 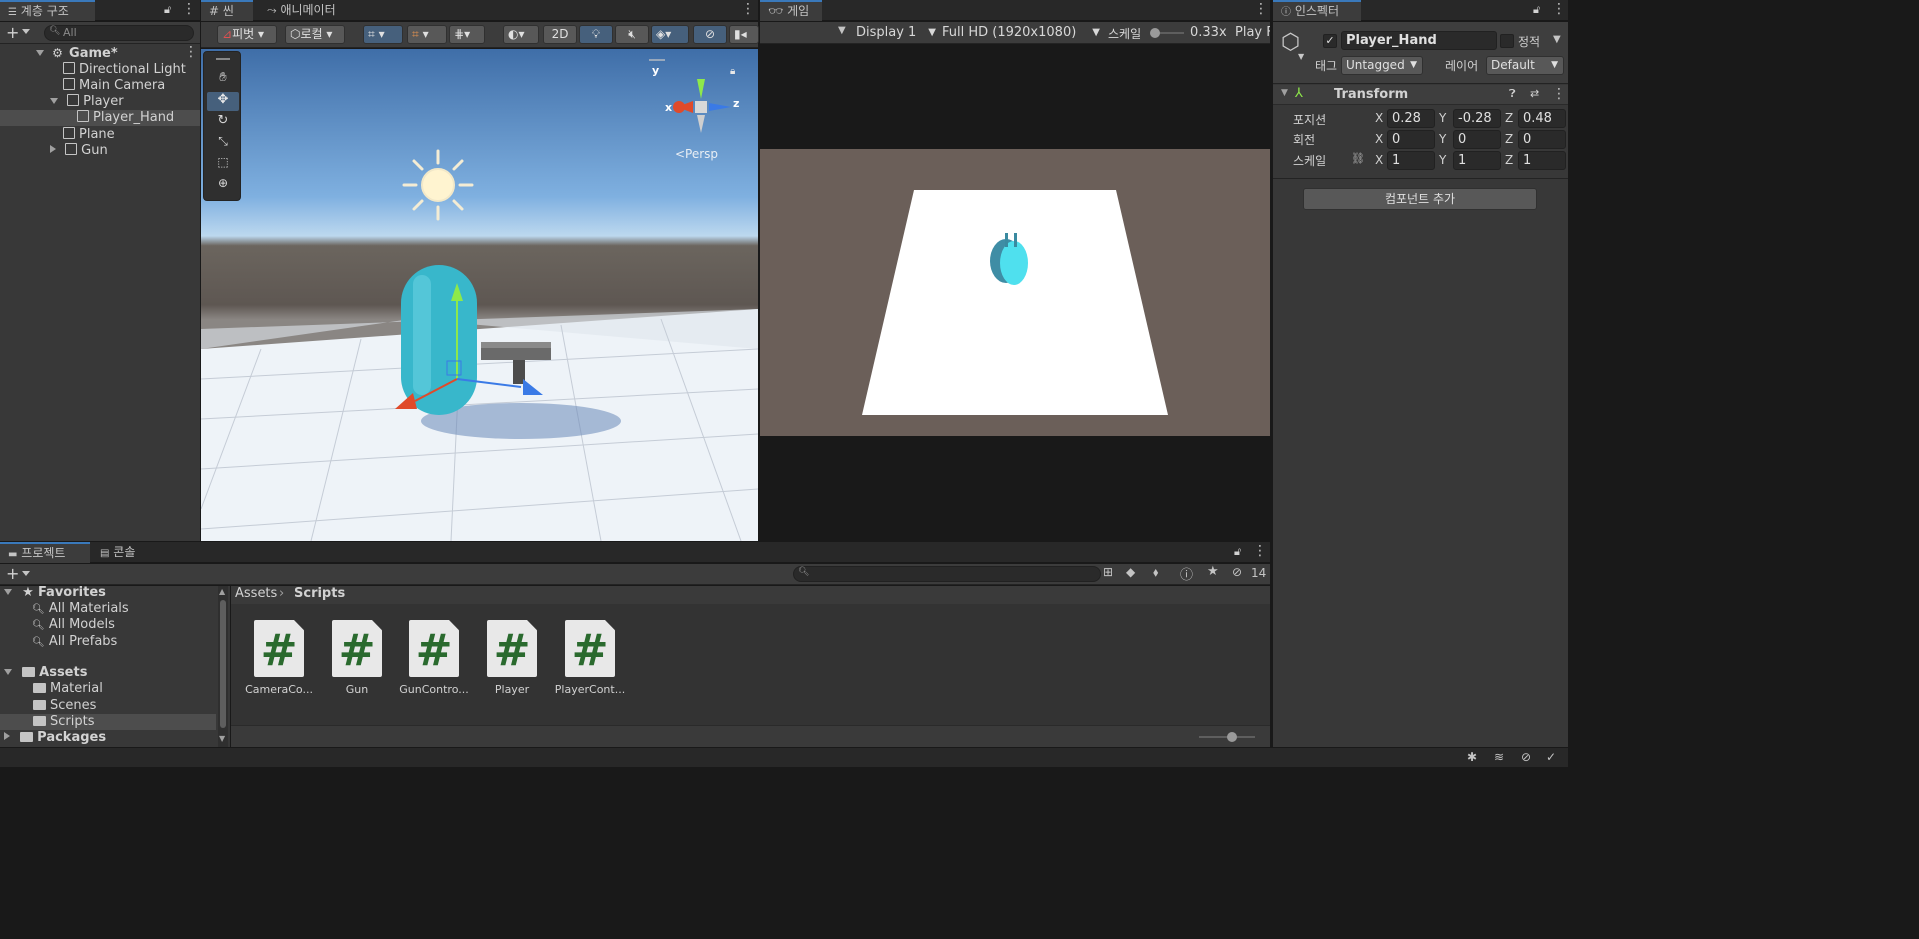 I want to click on game-menu-icon, so click(x=1261, y=9).